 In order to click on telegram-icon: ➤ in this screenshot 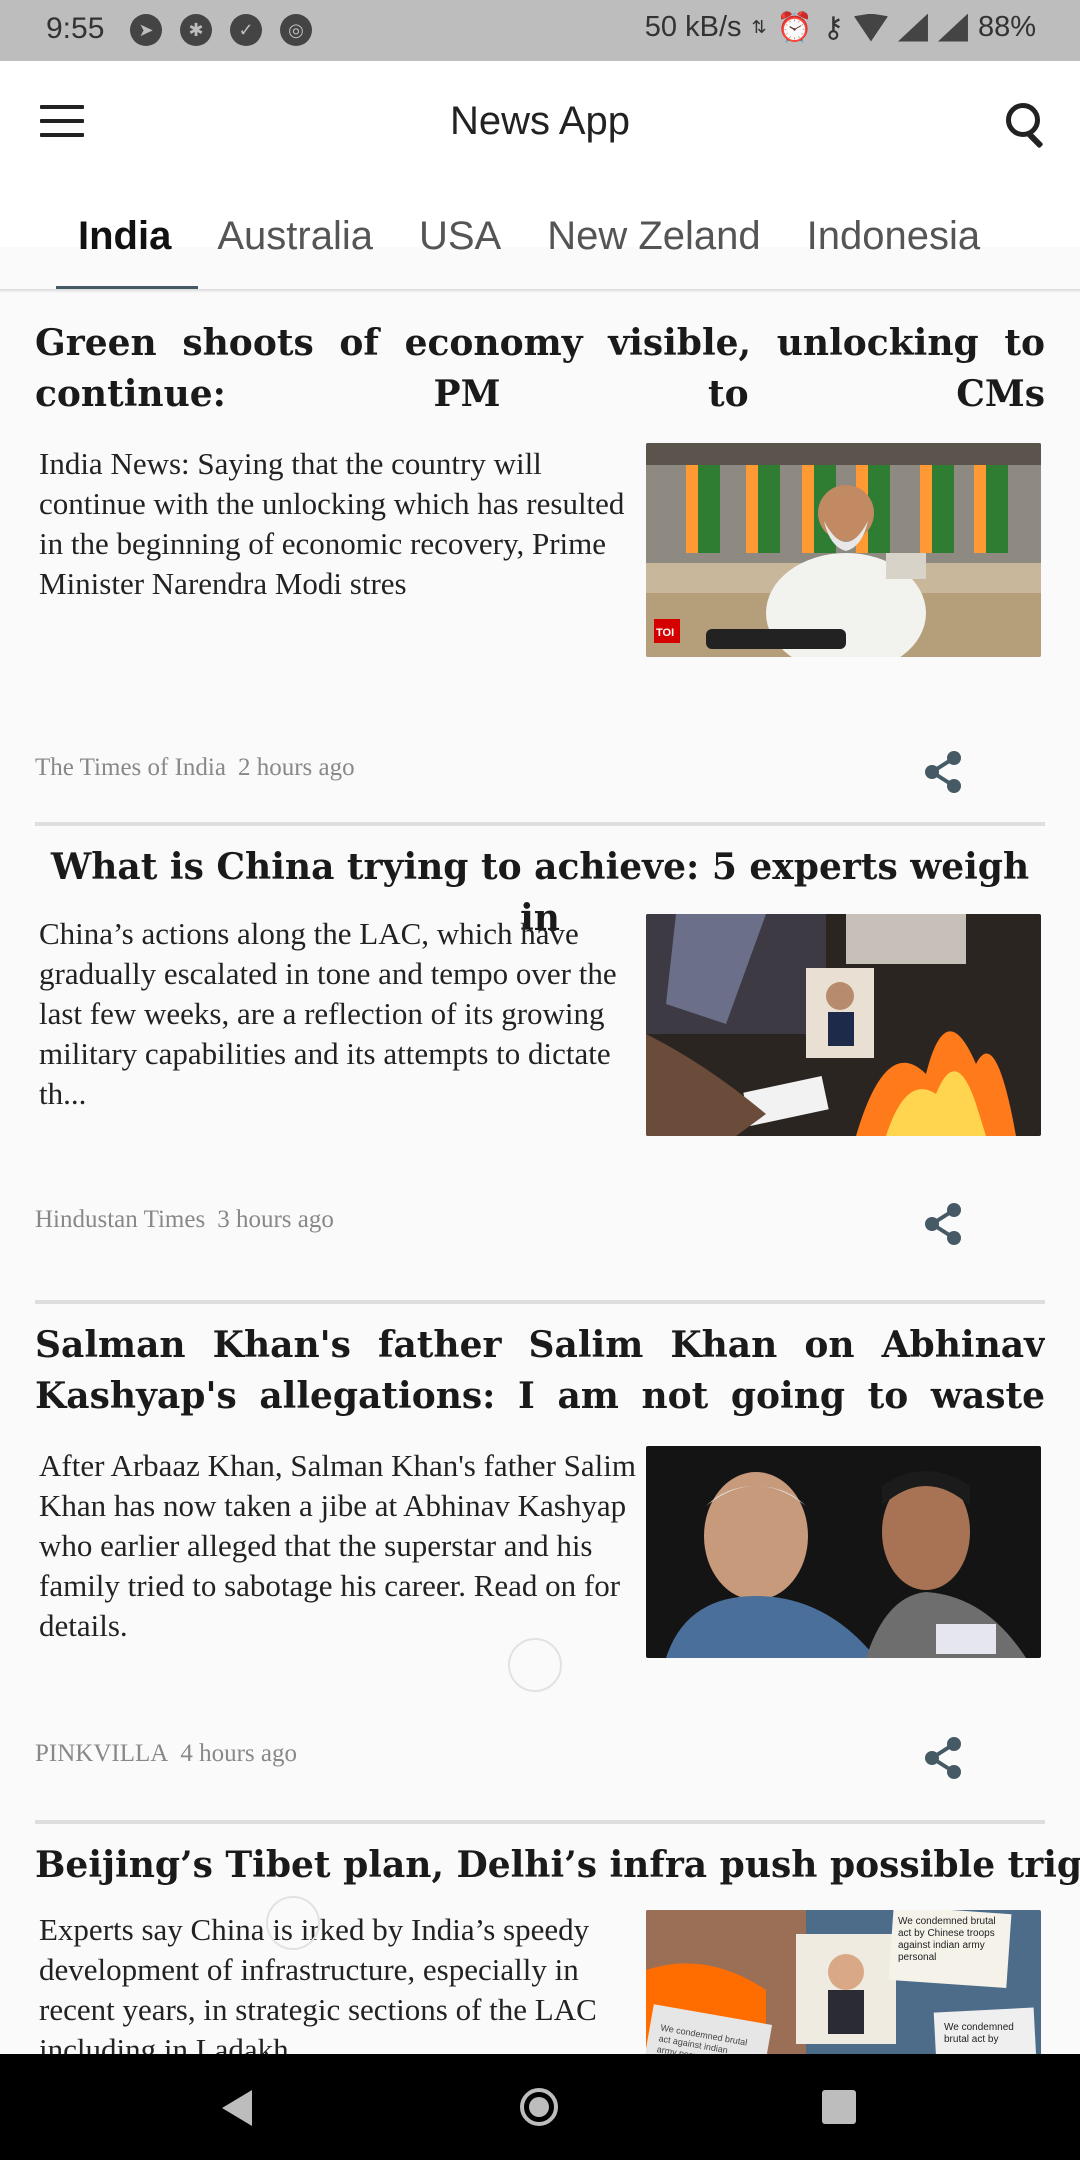, I will do `click(146, 30)`.